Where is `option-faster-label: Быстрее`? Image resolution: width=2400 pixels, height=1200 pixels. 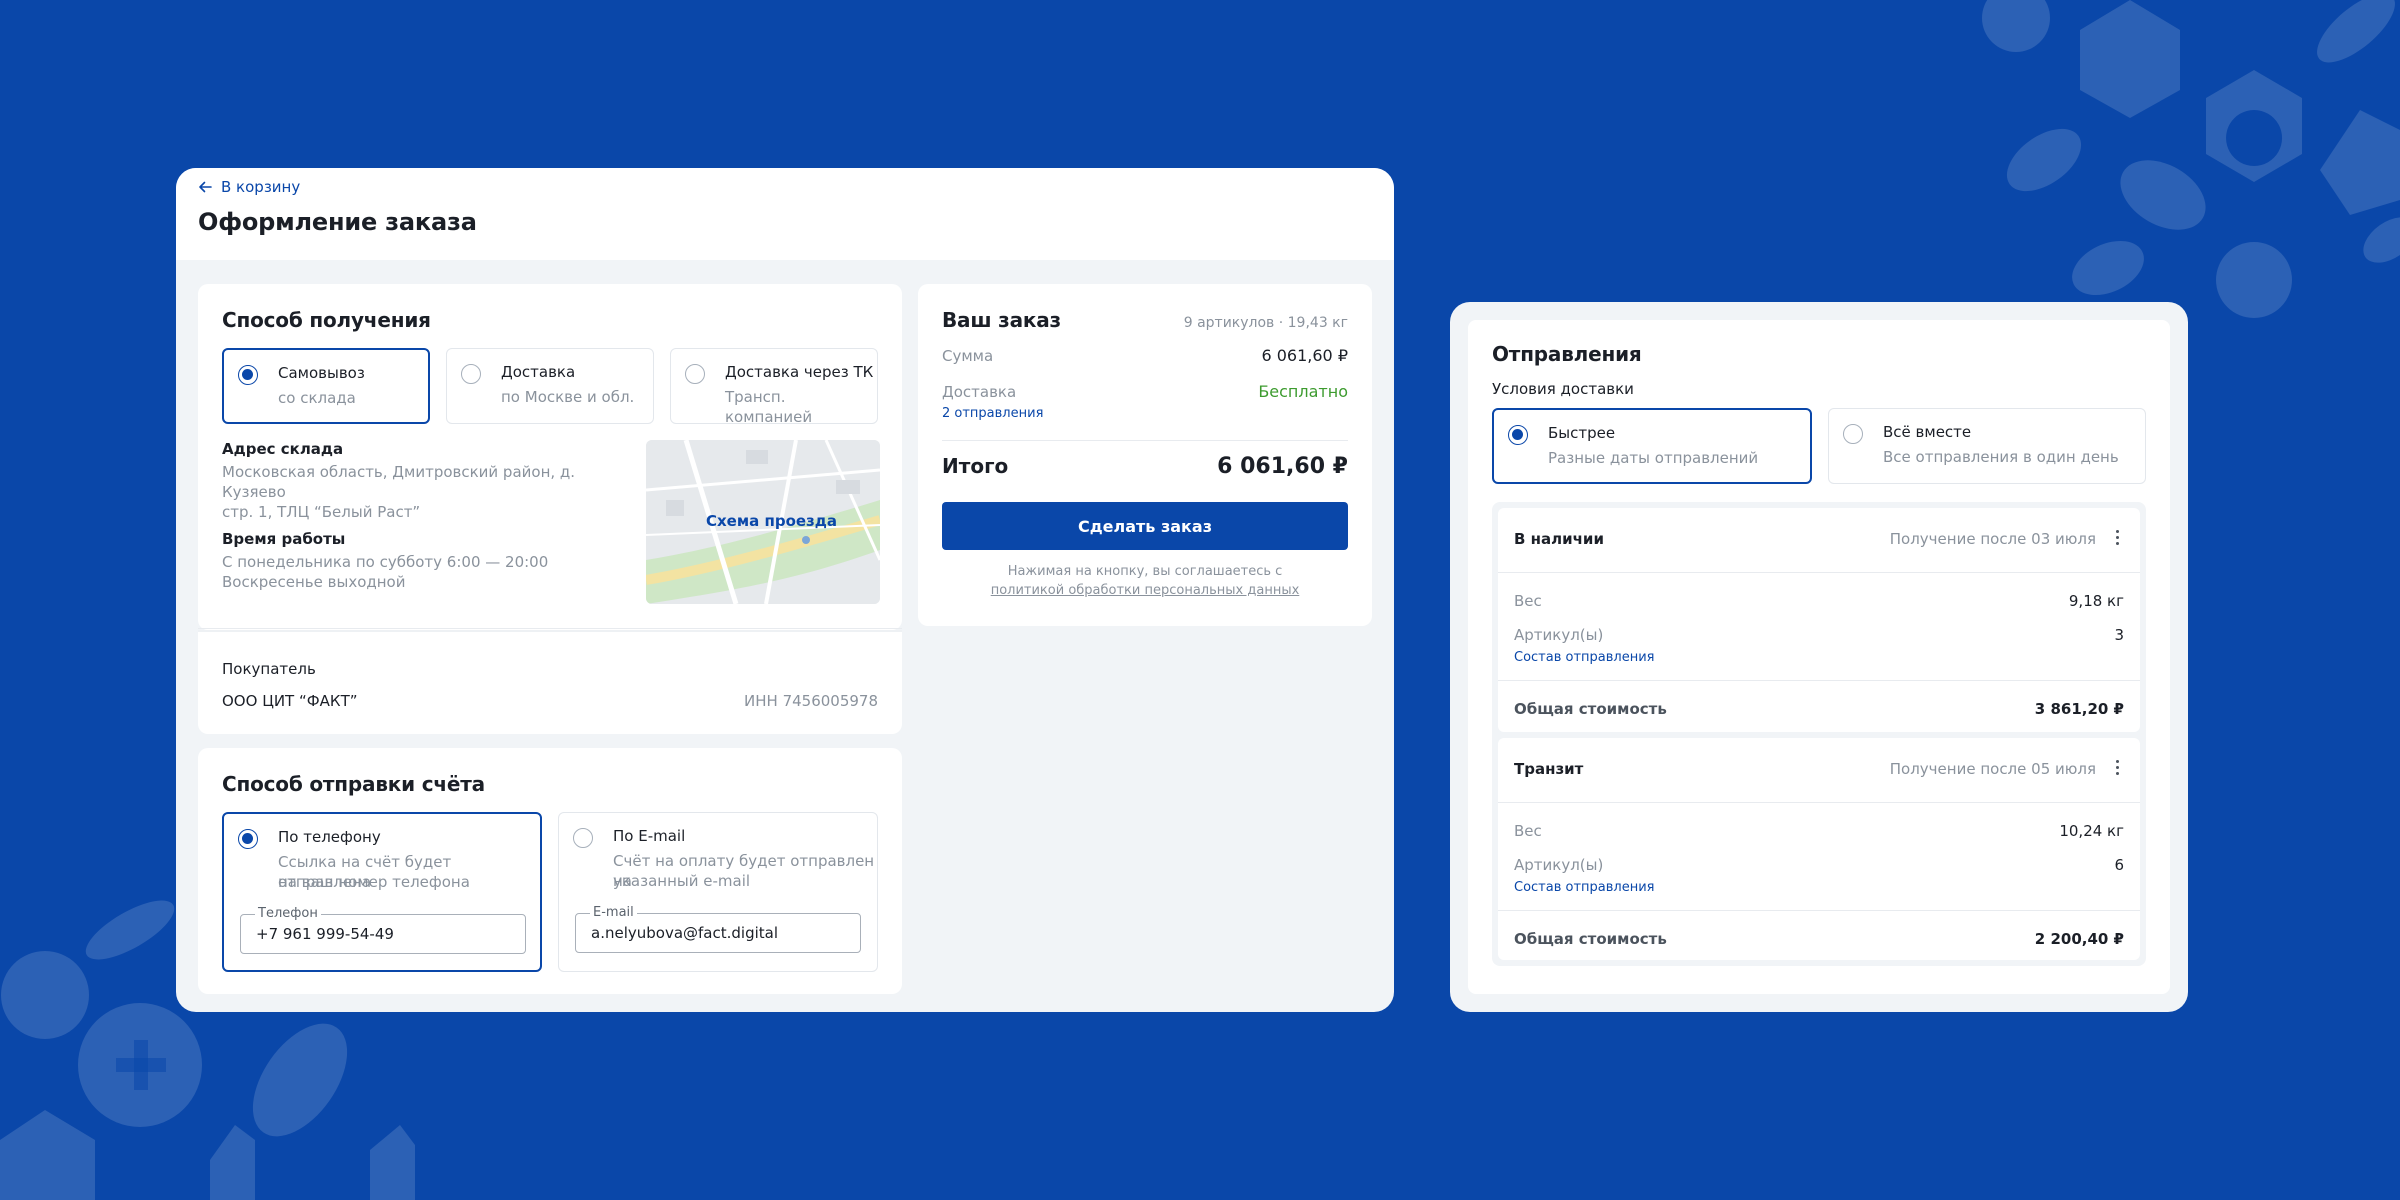
option-faster-label: Быстрее is located at coordinates (1582, 433).